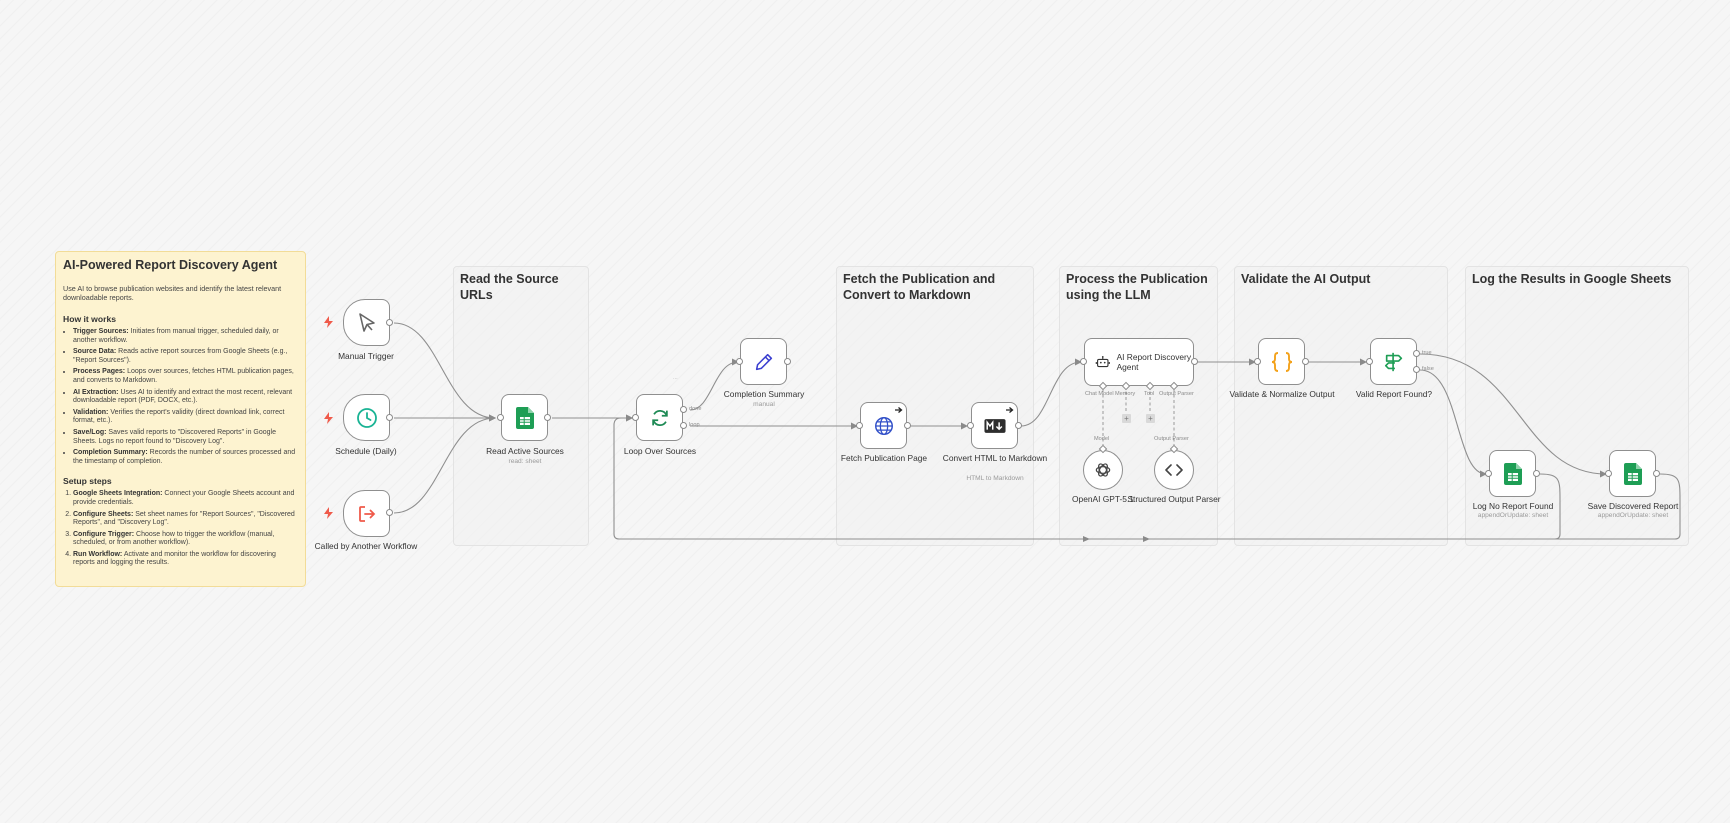  Describe the element at coordinates (1281, 361) in the screenshot. I see `validate-normalize-node` at that location.